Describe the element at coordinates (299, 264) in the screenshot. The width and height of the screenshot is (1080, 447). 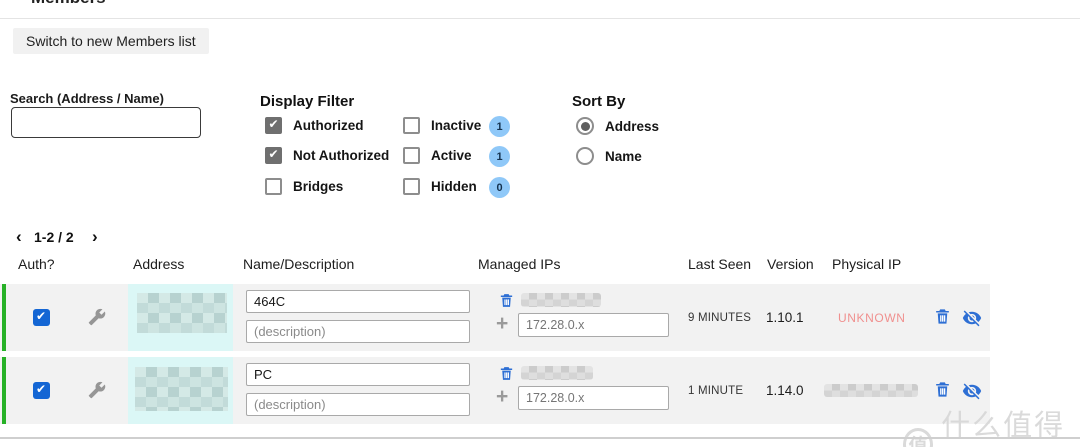
I see `col-header-name-description: Name/Description` at that location.